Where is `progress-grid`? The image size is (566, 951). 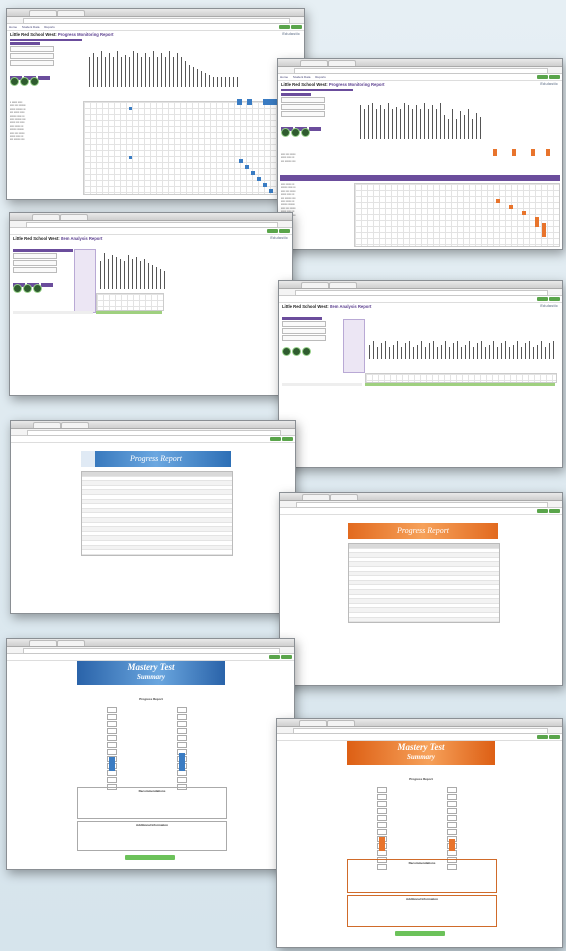
progress-grid is located at coordinates (457, 215).